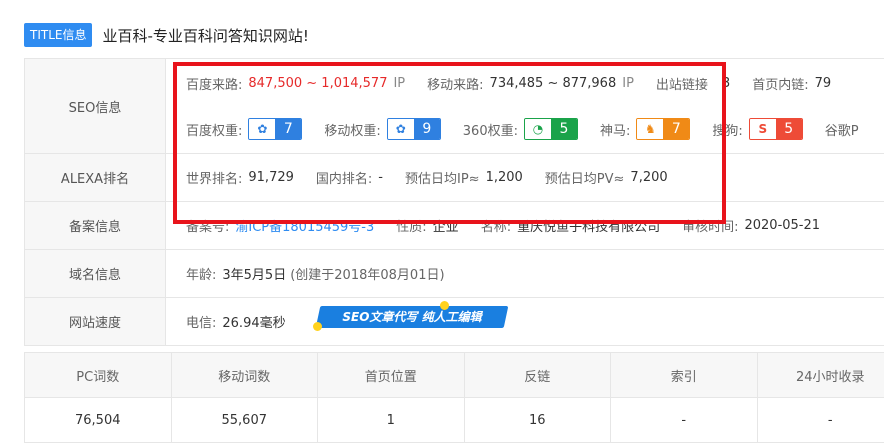  Describe the element at coordinates (317, 83) in the screenshot. I see `baidu-traffic-range: 847,500 ~ 1,014,577` at that location.